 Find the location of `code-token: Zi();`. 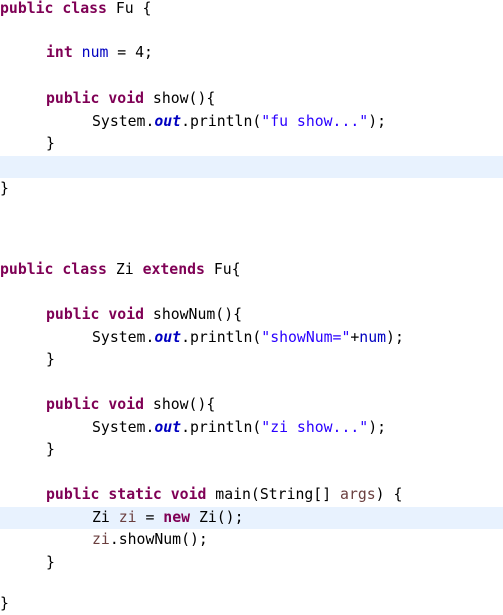

code-token: Zi(); is located at coordinates (217, 517).